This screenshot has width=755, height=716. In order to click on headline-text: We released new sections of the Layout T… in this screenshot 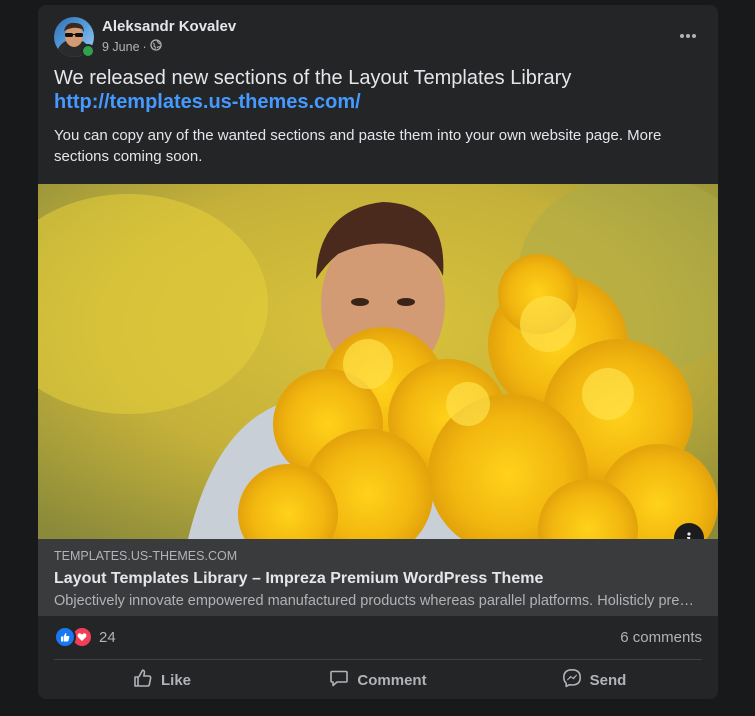, I will do `click(313, 78)`.